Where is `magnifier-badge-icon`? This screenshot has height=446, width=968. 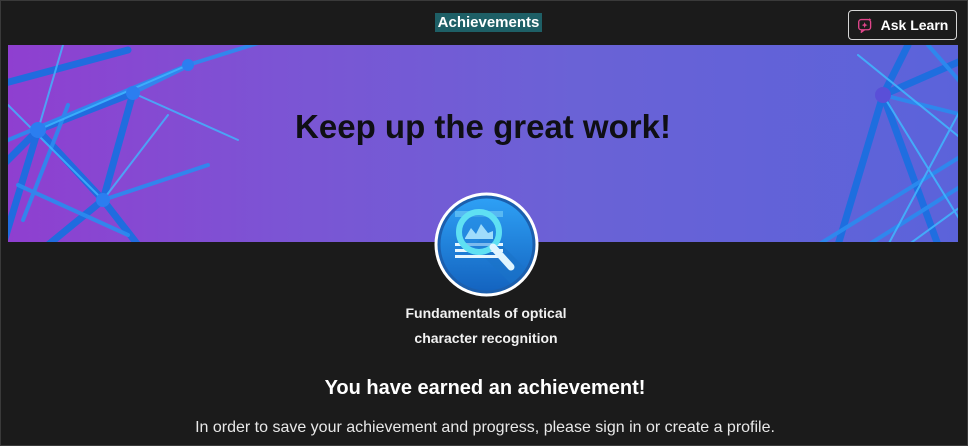 magnifier-badge-icon is located at coordinates (486, 244).